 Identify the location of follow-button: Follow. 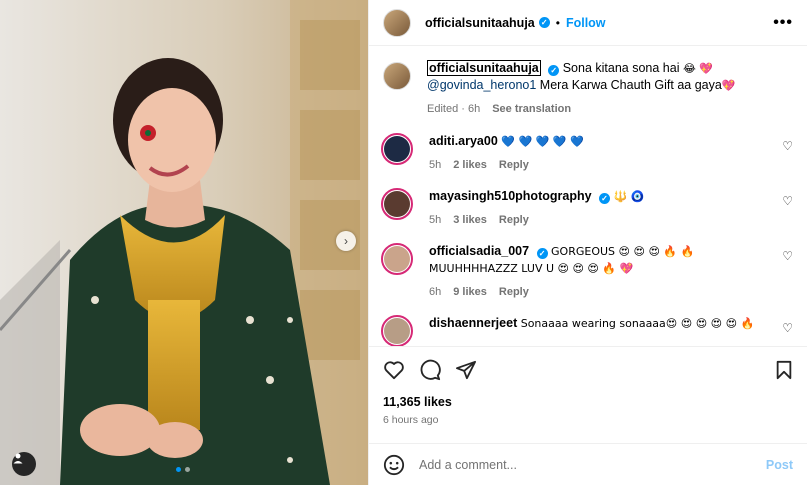
(586, 23).